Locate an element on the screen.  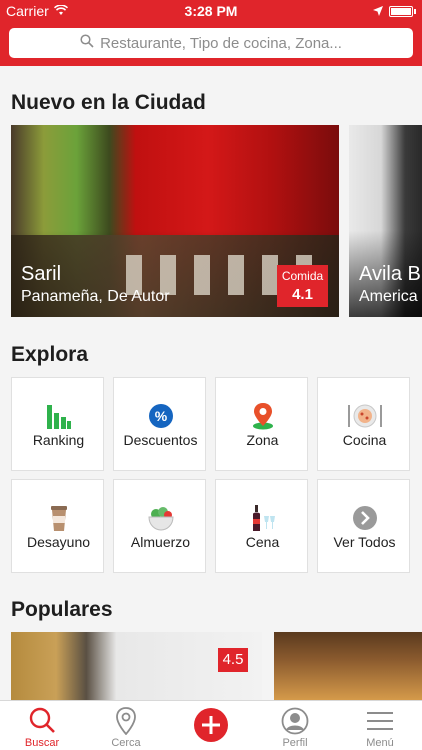
tile-cocina: Cocina is located at coordinates (363, 424).